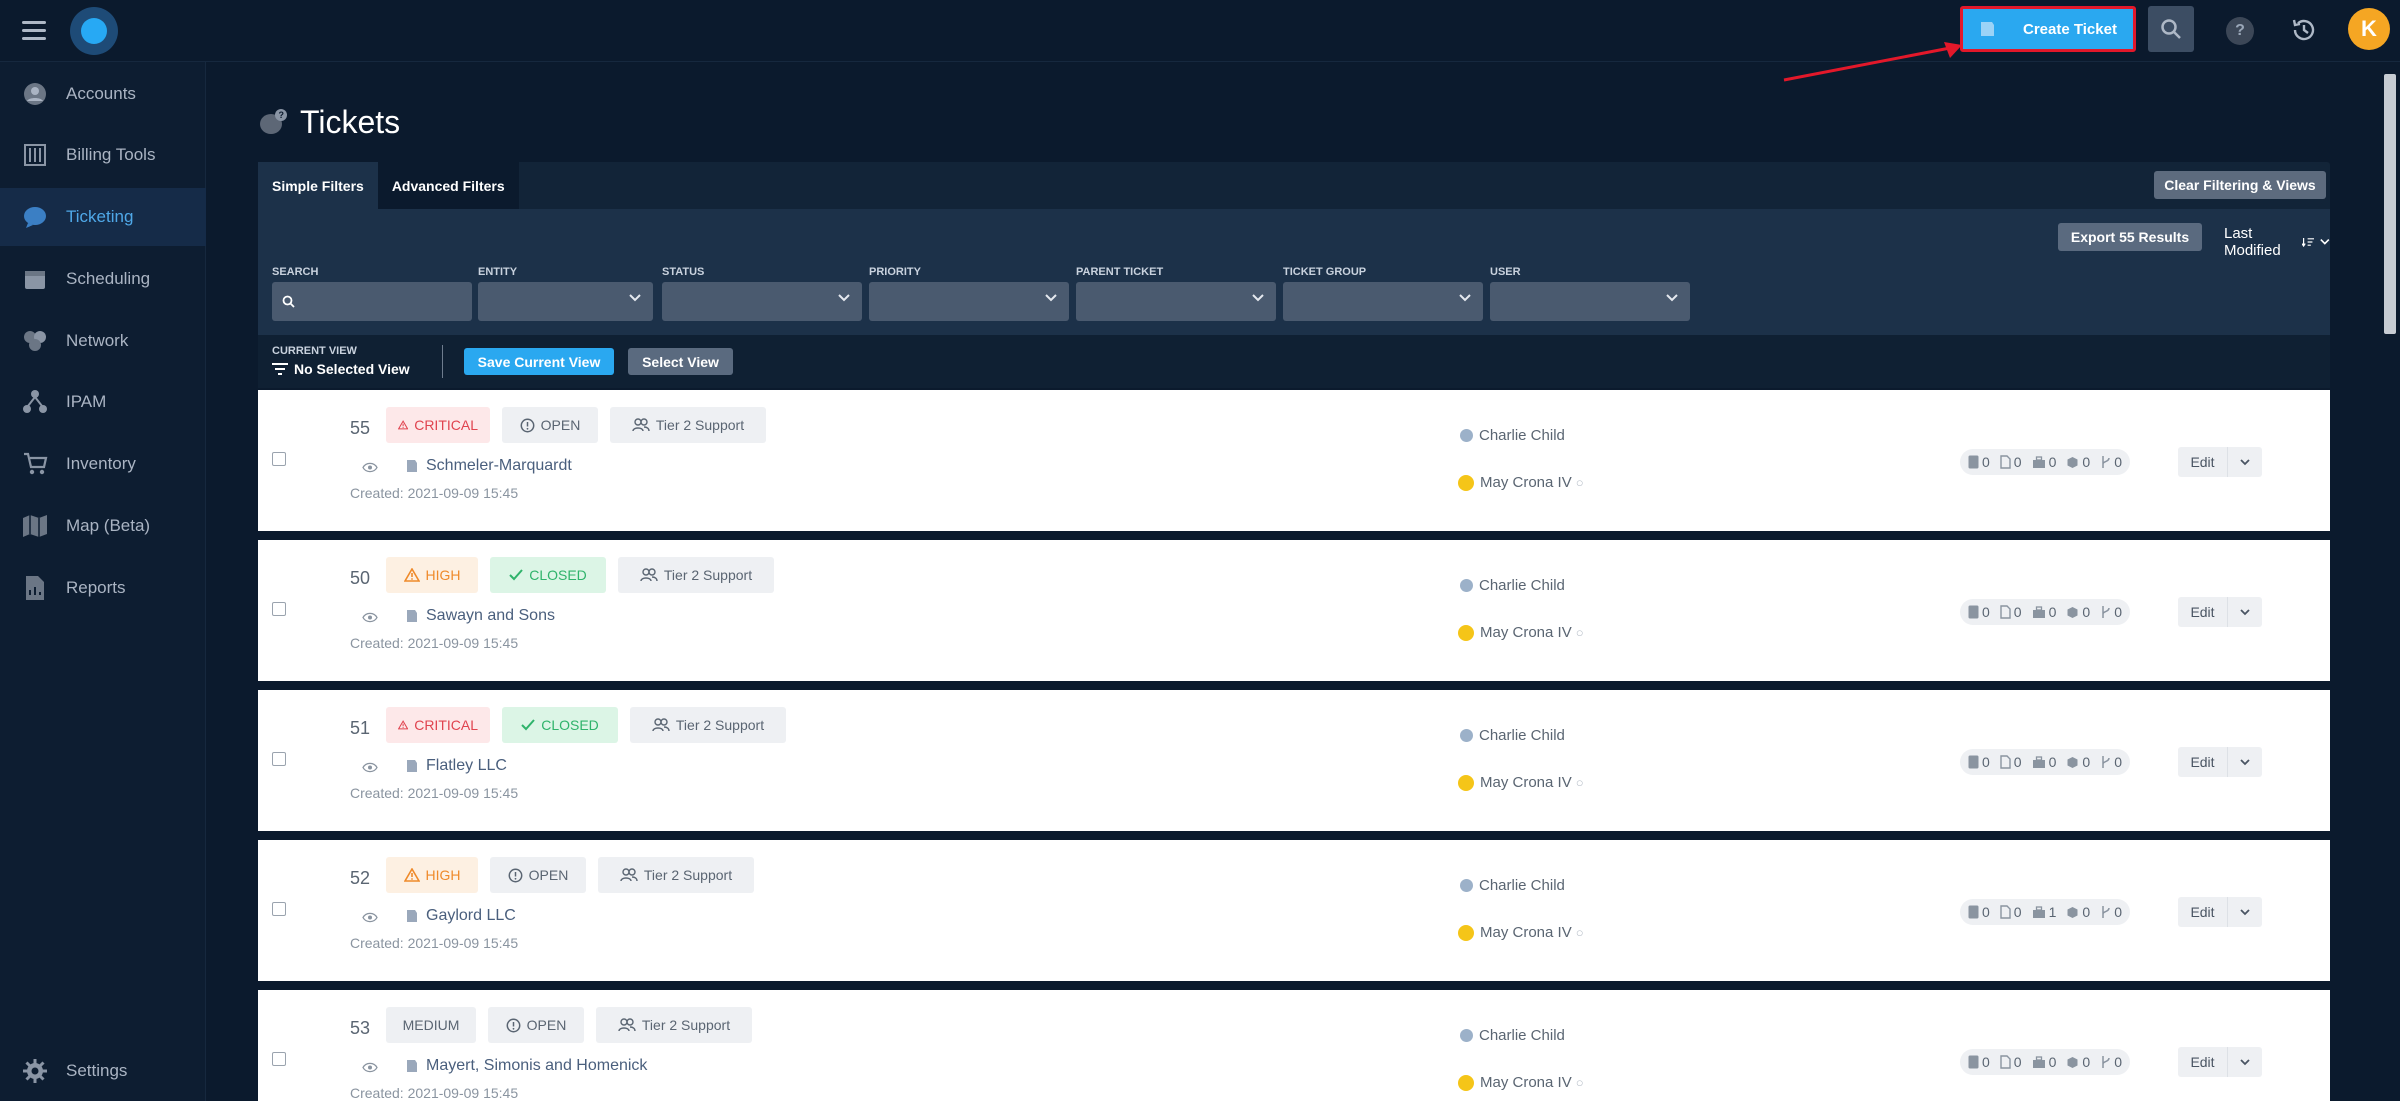 The height and width of the screenshot is (1101, 2400). Describe the element at coordinates (341, 369) in the screenshot. I see `current-view-value: No Selected View` at that location.